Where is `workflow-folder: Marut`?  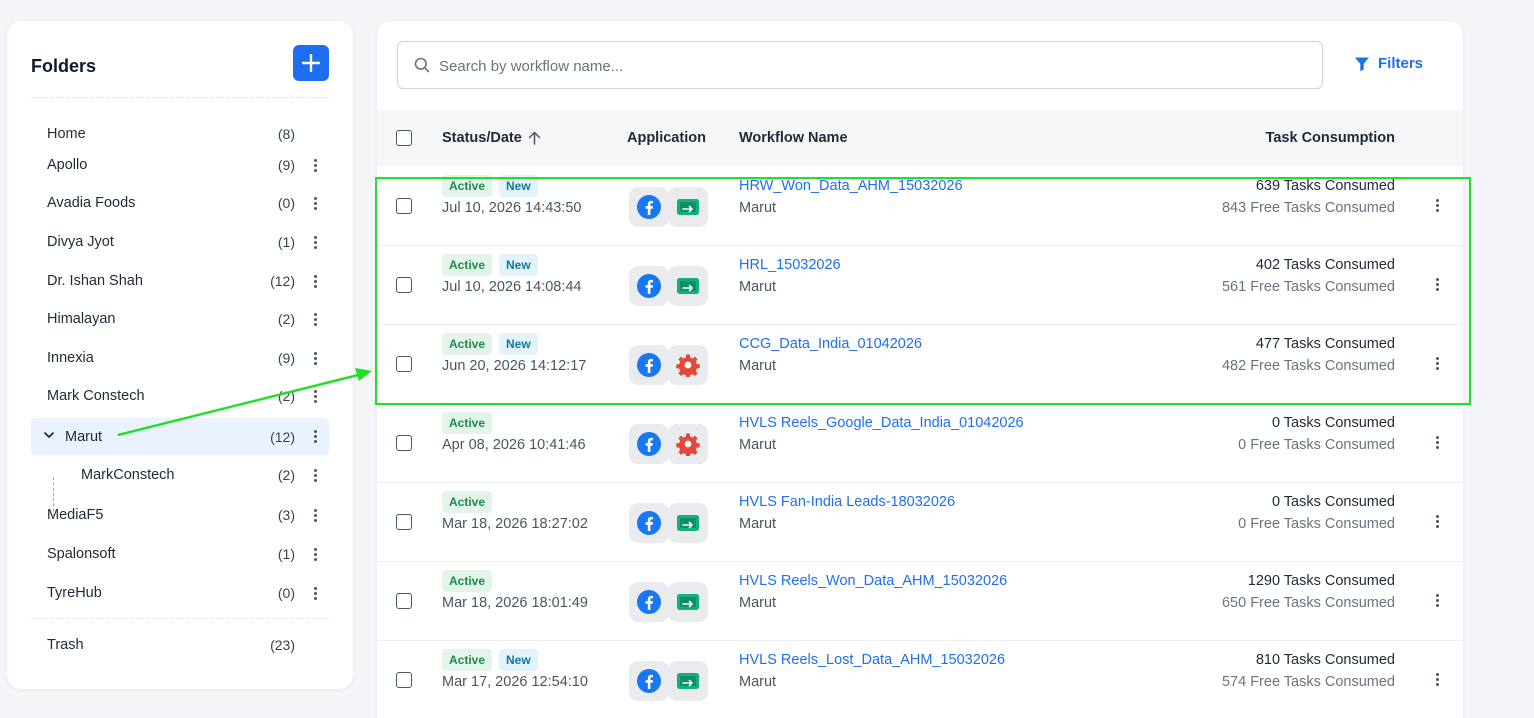
workflow-folder: Marut is located at coordinates (758, 524).